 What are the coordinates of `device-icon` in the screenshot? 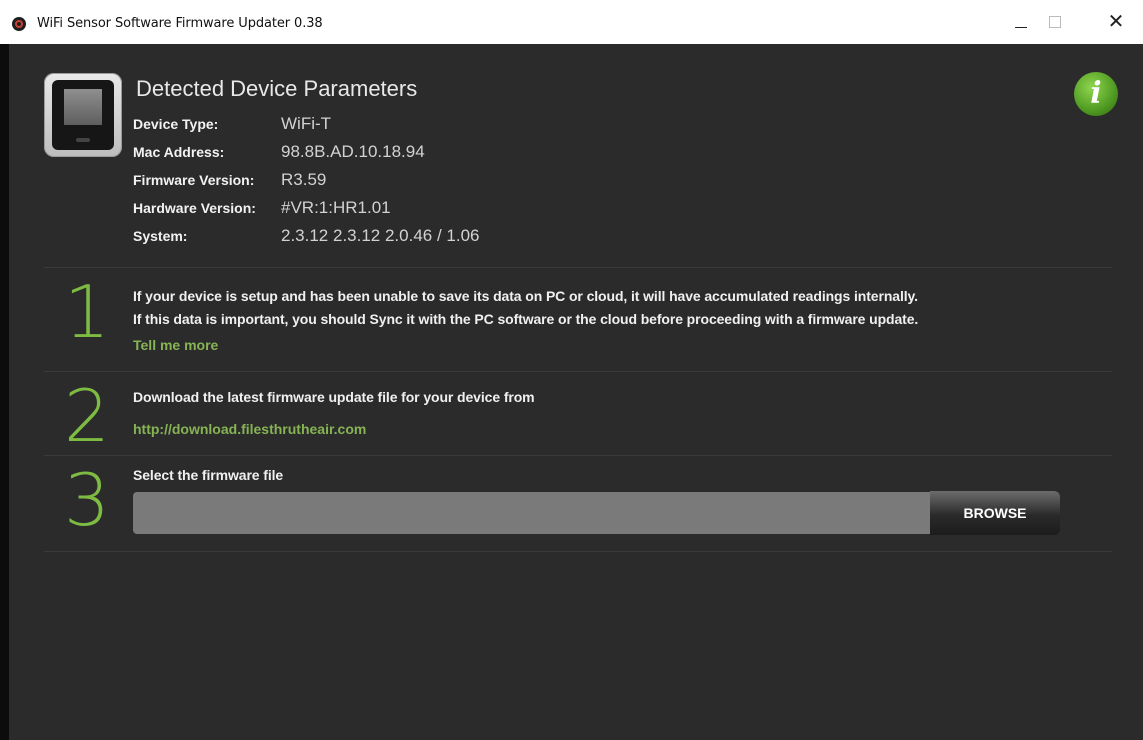 It's located at (83, 115).